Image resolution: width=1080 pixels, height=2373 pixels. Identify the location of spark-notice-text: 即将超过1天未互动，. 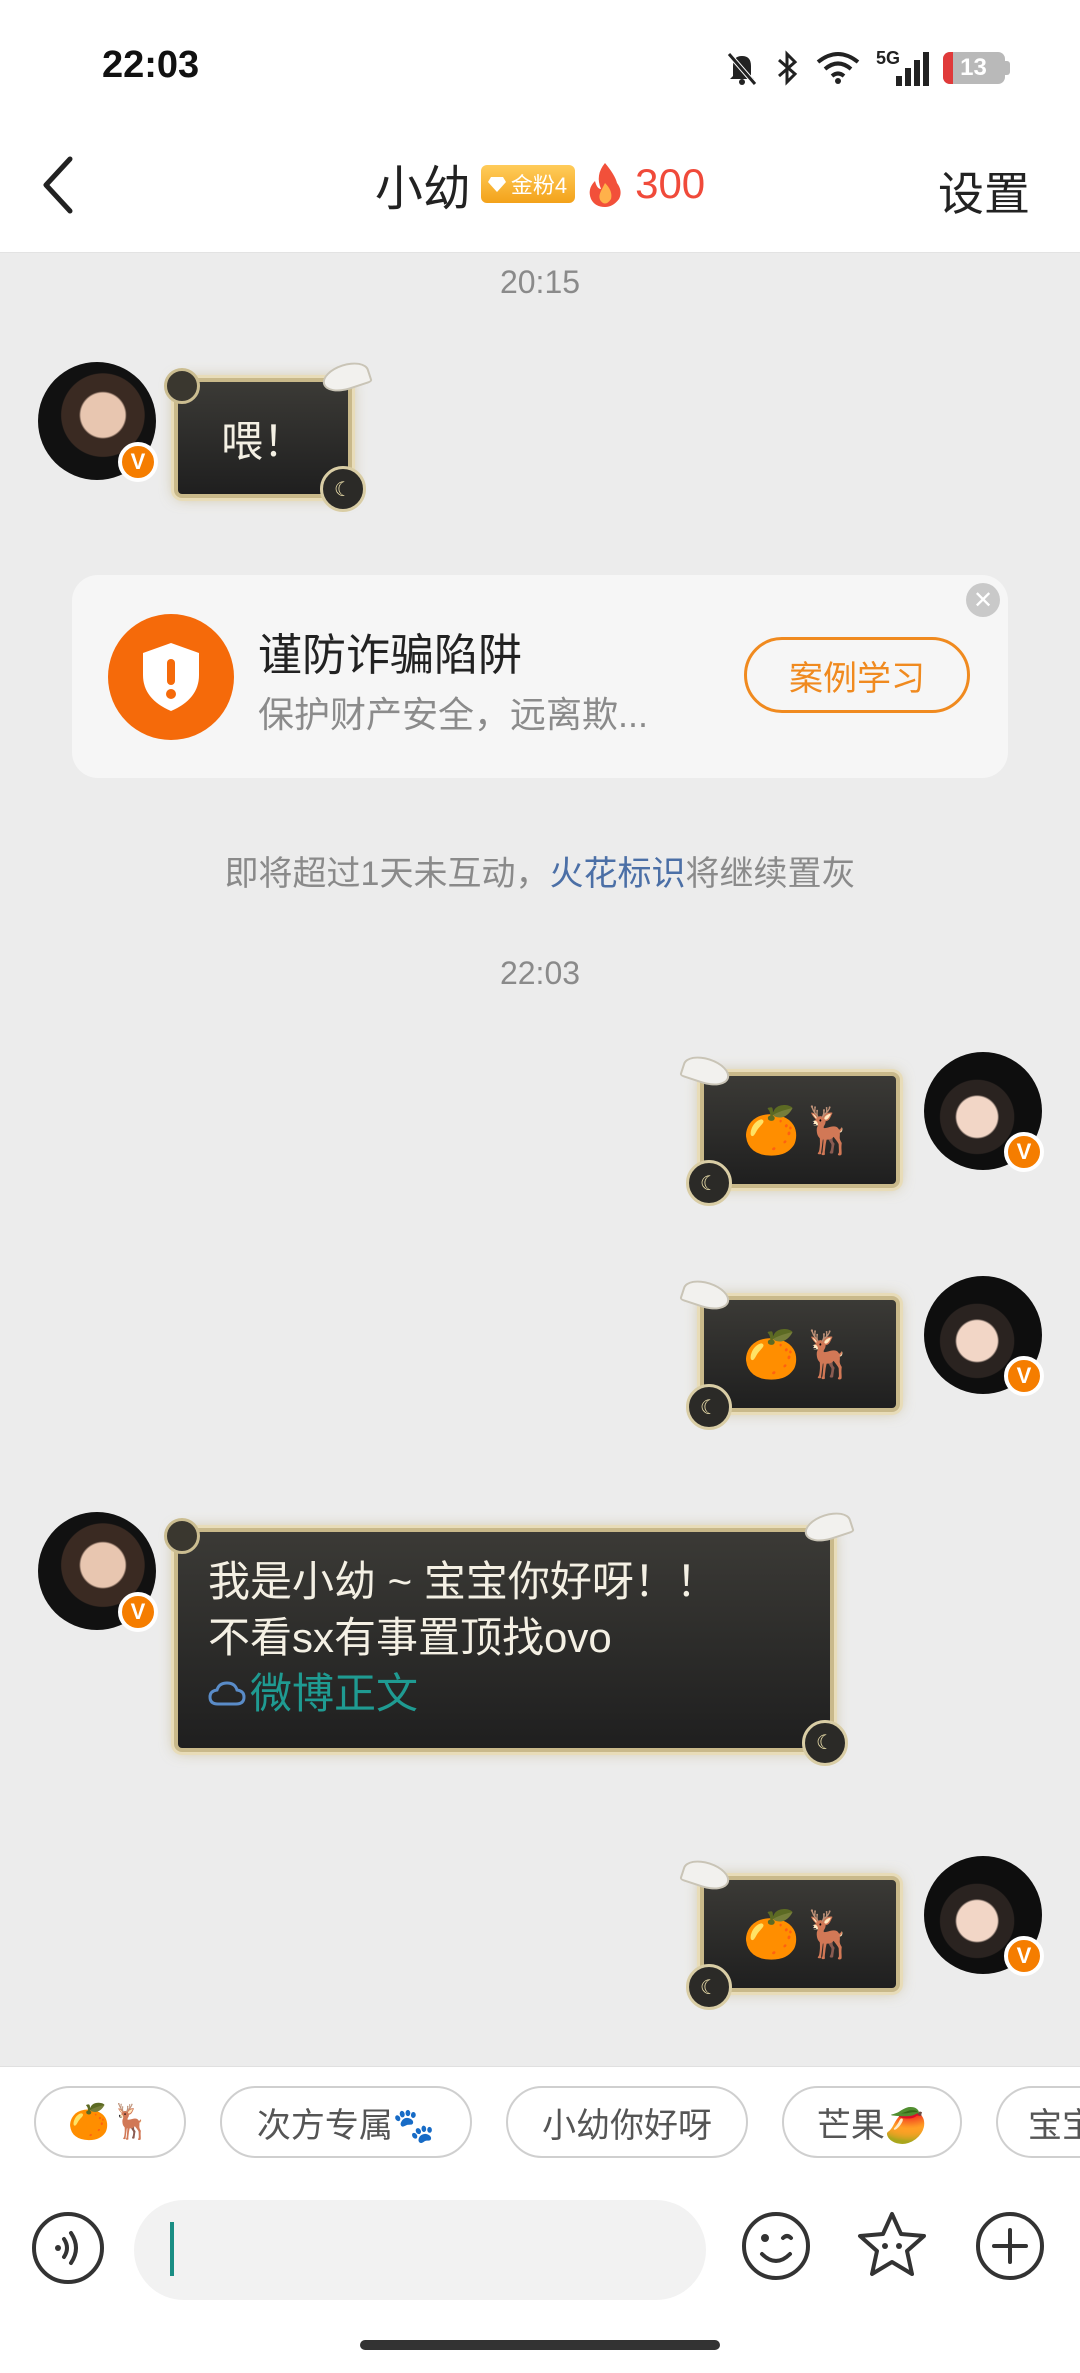
(387, 874).